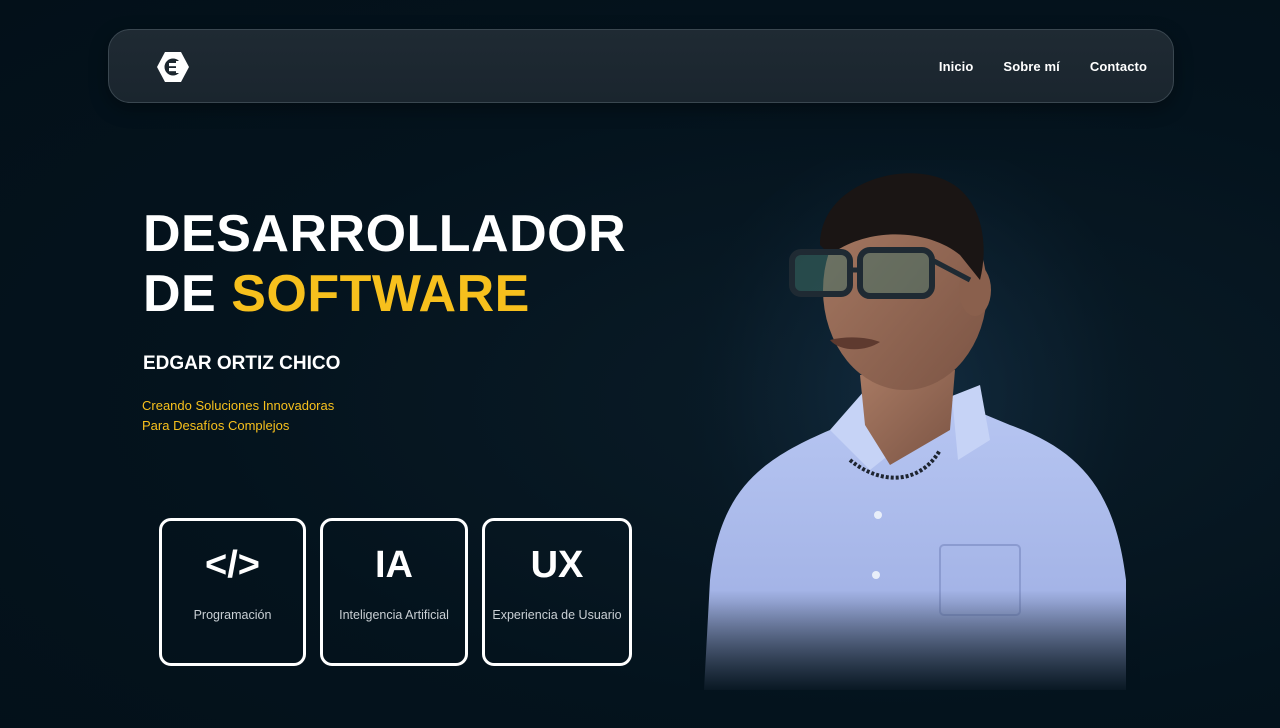  Describe the element at coordinates (394, 615) in the screenshot. I see `card-label: Inteligencia Artificial` at that location.